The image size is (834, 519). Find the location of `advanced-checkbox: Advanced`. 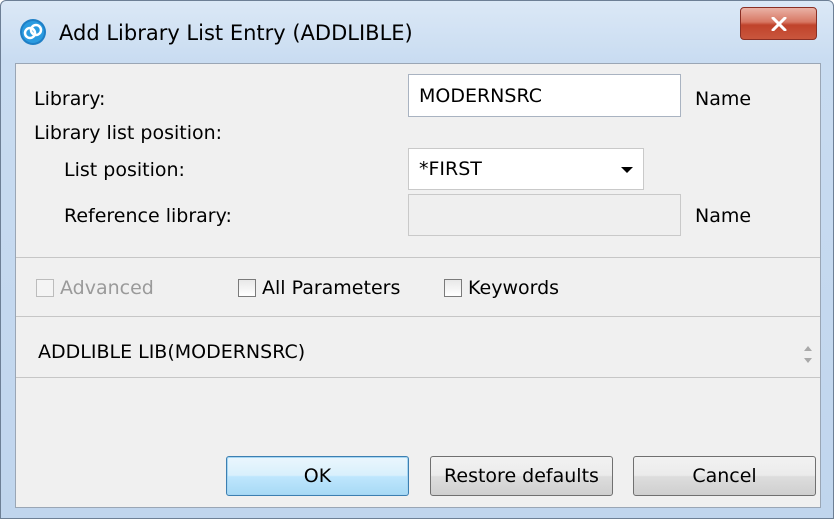

advanced-checkbox: Advanced is located at coordinates (95, 288).